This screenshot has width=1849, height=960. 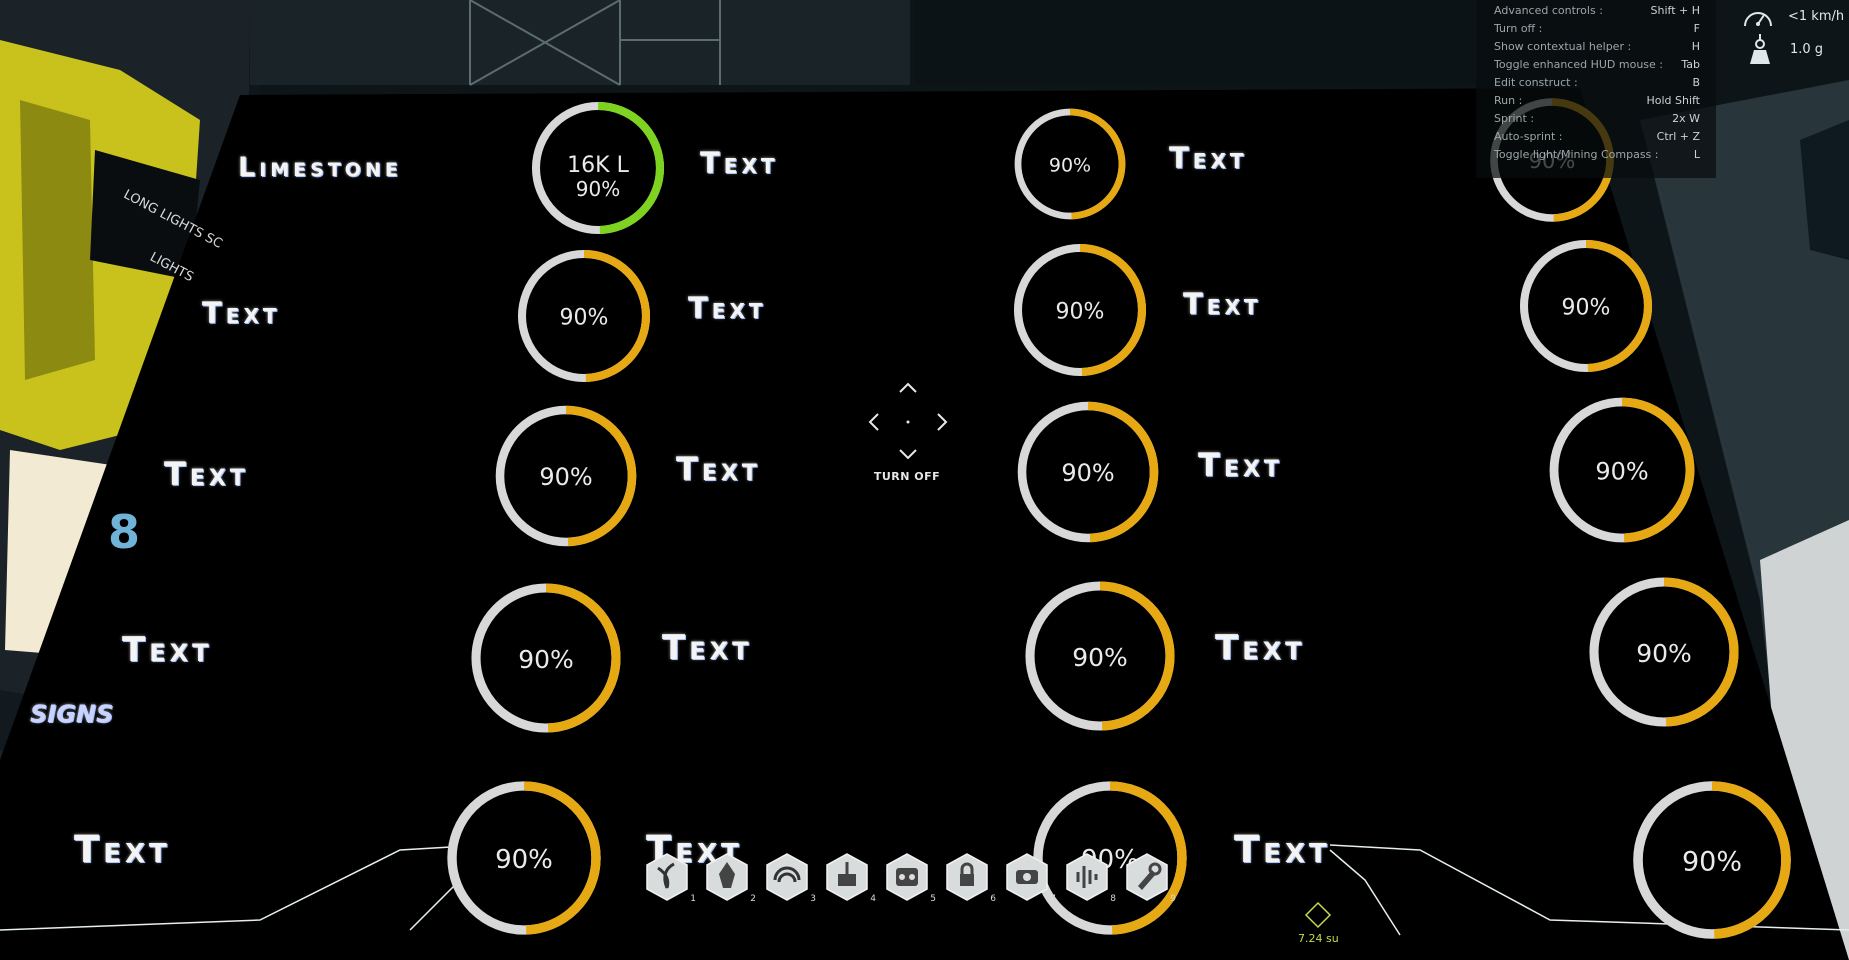 I want to click on speedometer-icon, so click(x=1758, y=19).